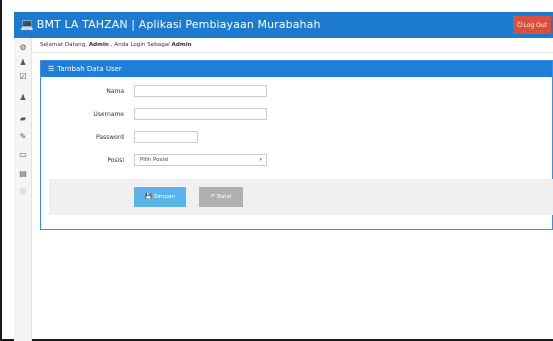 This screenshot has width=553, height=341. What do you see at coordinates (23, 77) in the screenshot?
I see `check-icon: ☑` at bounding box center [23, 77].